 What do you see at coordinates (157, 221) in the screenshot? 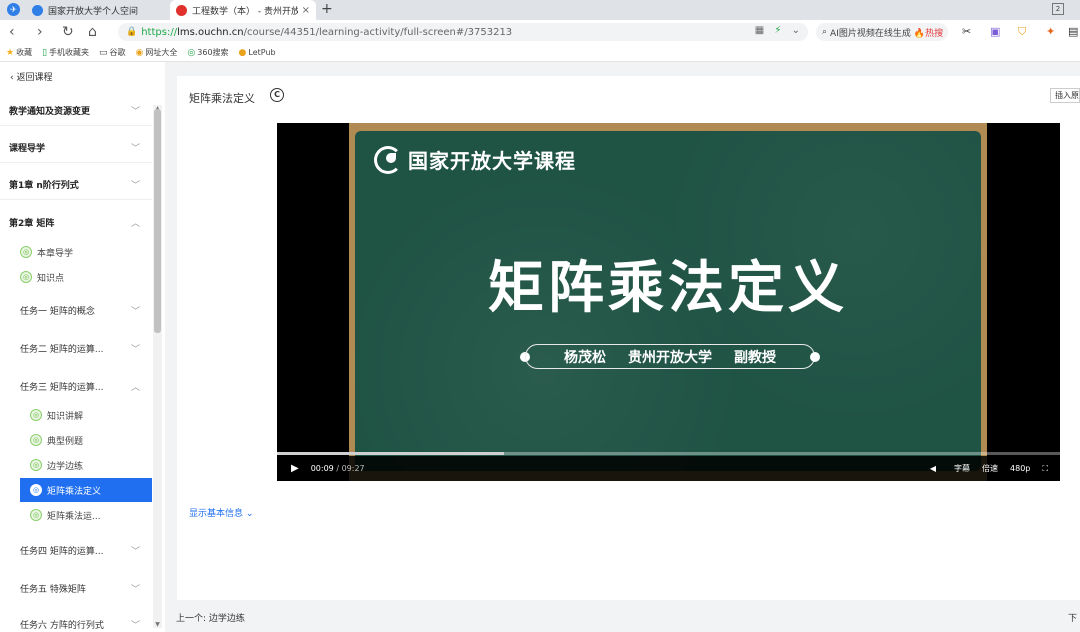
I see `scrollbar-thumb` at bounding box center [157, 221].